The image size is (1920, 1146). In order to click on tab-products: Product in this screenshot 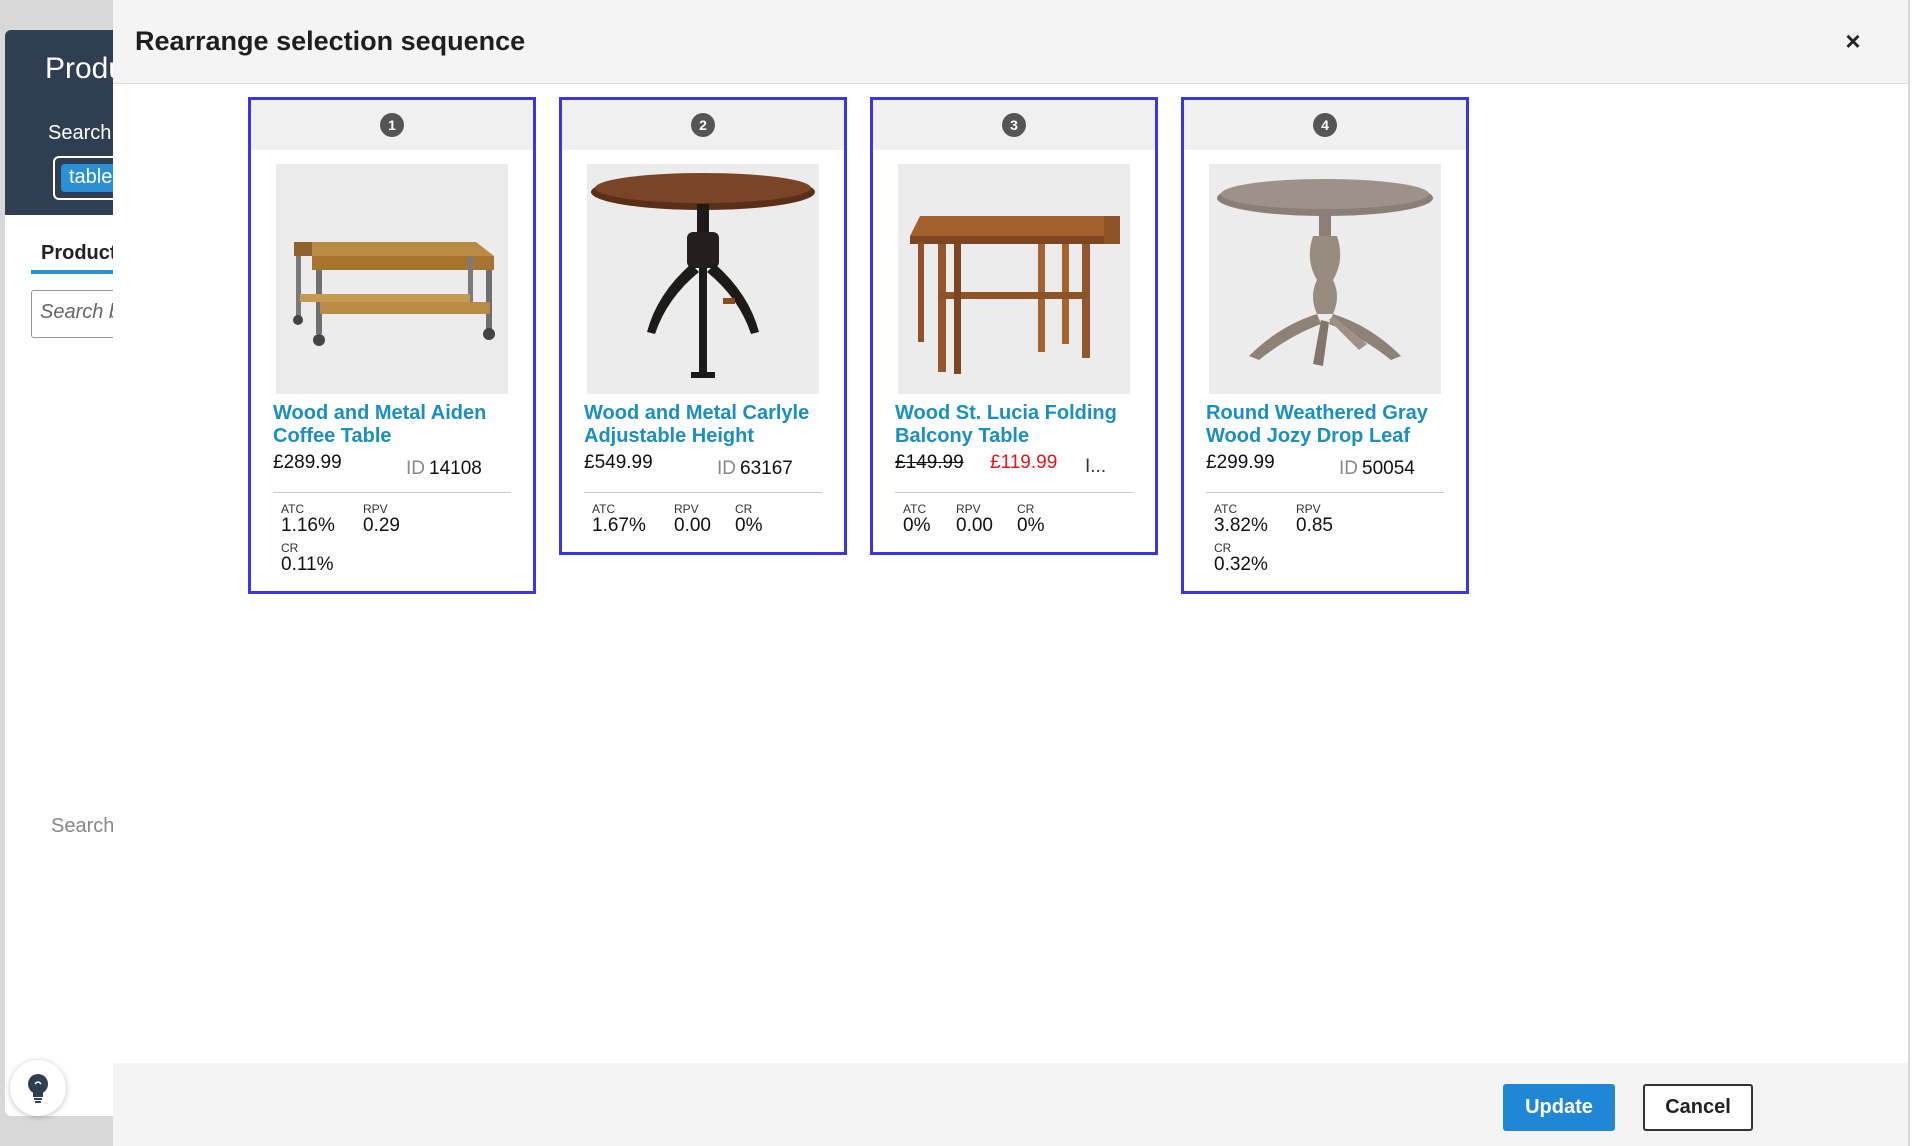, I will do `click(79, 253)`.